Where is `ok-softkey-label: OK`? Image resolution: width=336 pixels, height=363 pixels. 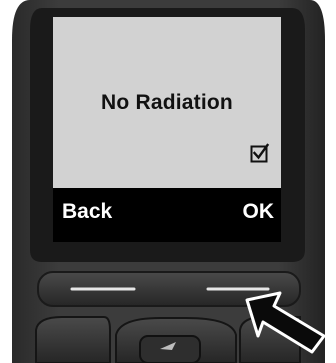
ok-softkey-label: OK is located at coordinates (259, 212).